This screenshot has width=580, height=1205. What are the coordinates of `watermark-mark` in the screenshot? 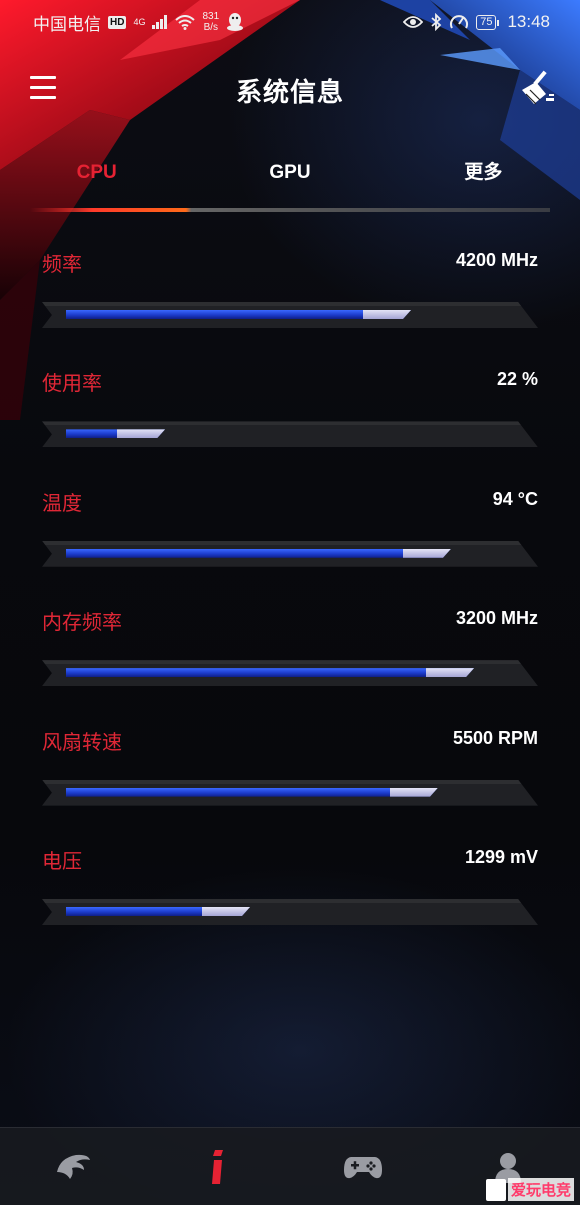 It's located at (495, 1189).